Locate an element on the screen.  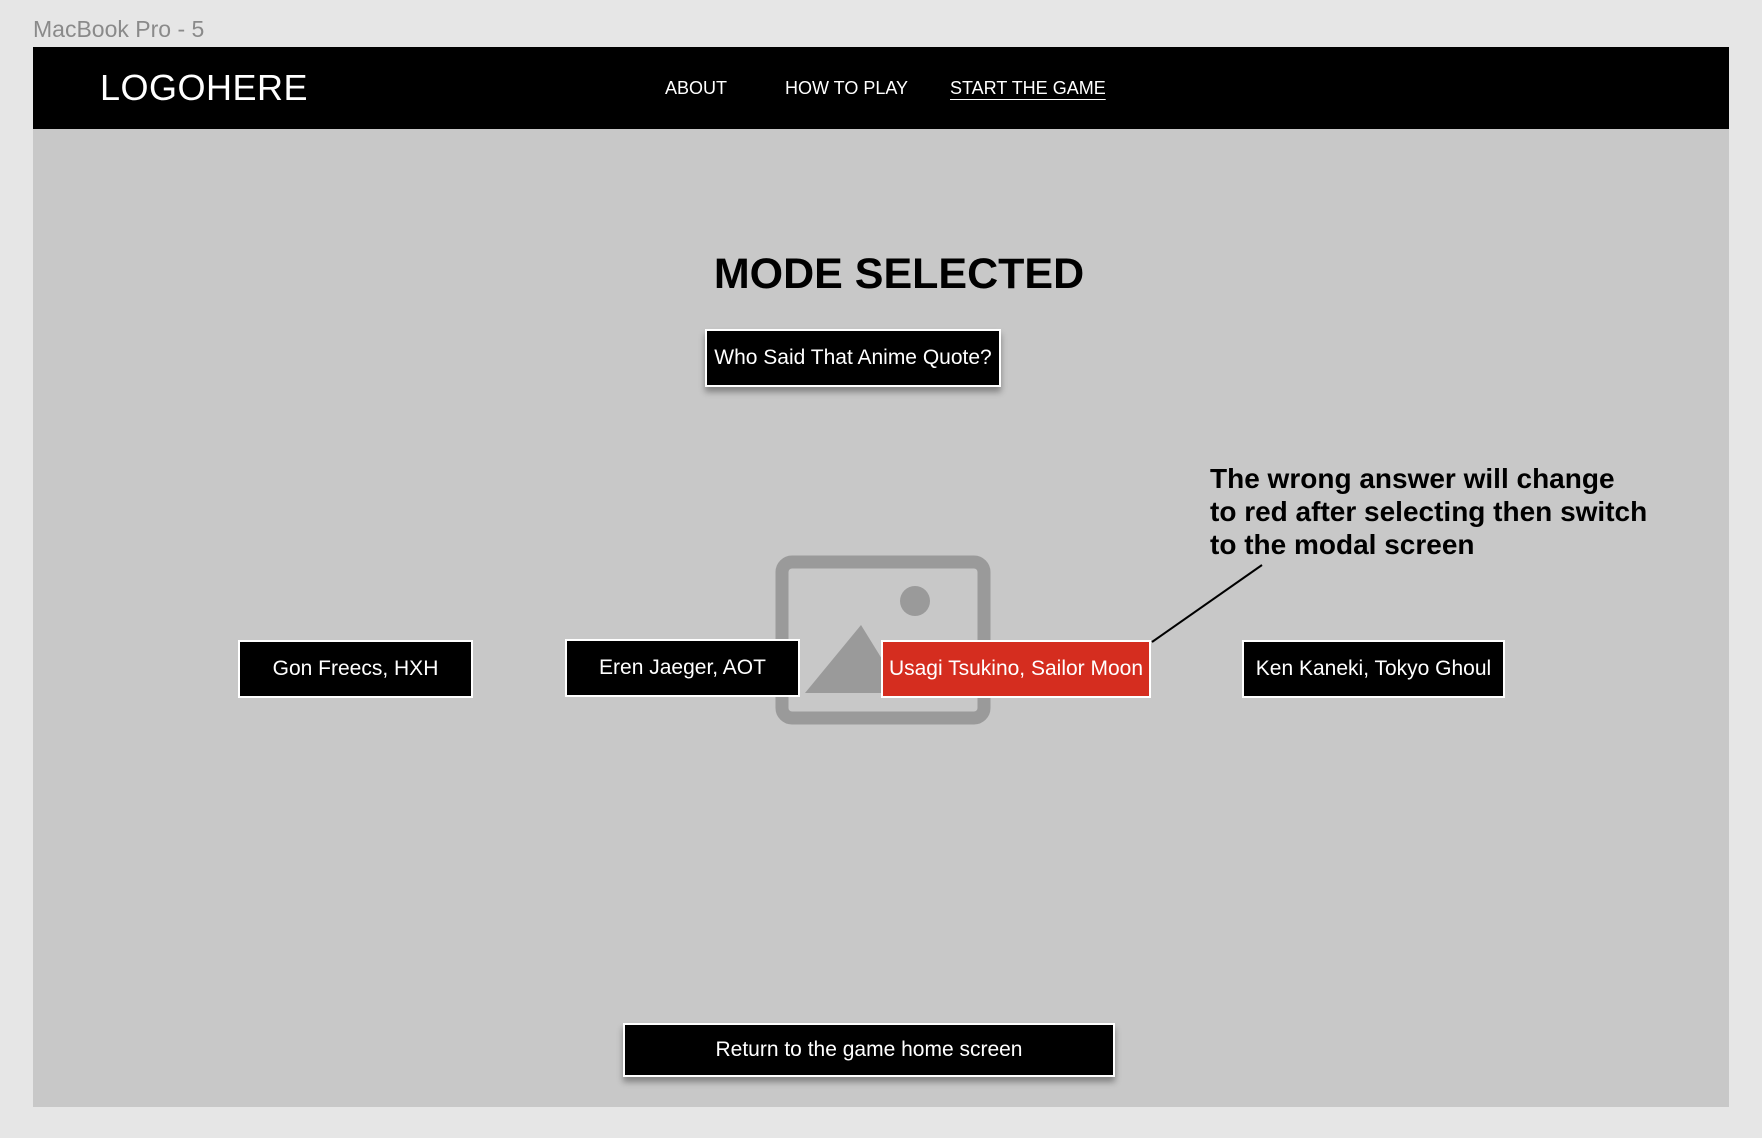
answer-usagi-tsukino-button: Usagi Tsukino, Sailor Moon is located at coordinates (1016, 669).